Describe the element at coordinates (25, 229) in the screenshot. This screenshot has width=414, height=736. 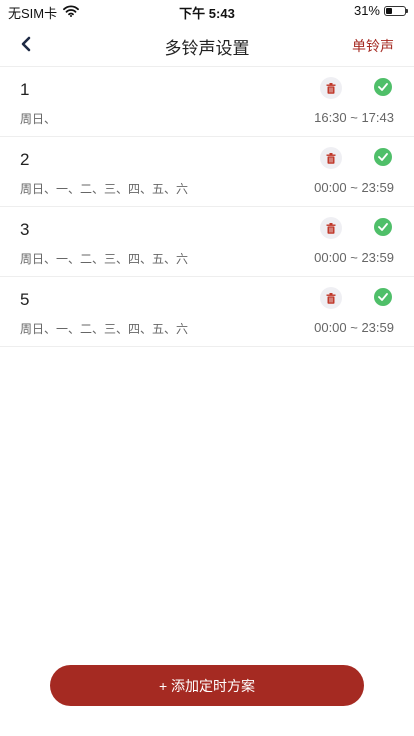
I see `schedule-name: 3` at that location.